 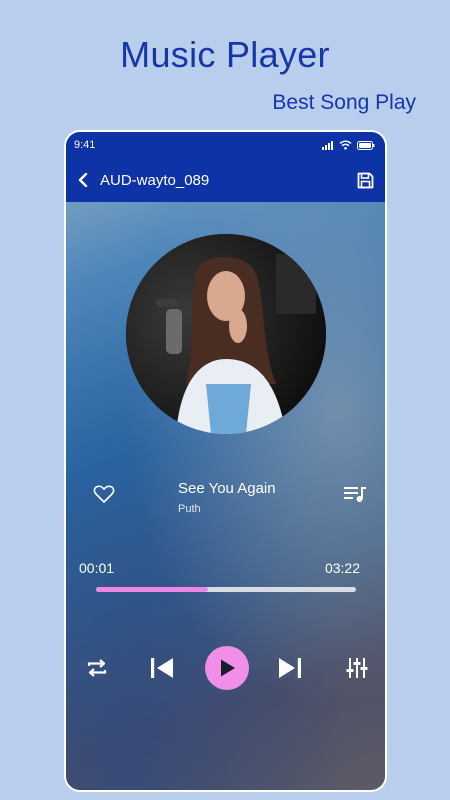 What do you see at coordinates (225, 54) in the screenshot?
I see `promo-title: Music Player` at bounding box center [225, 54].